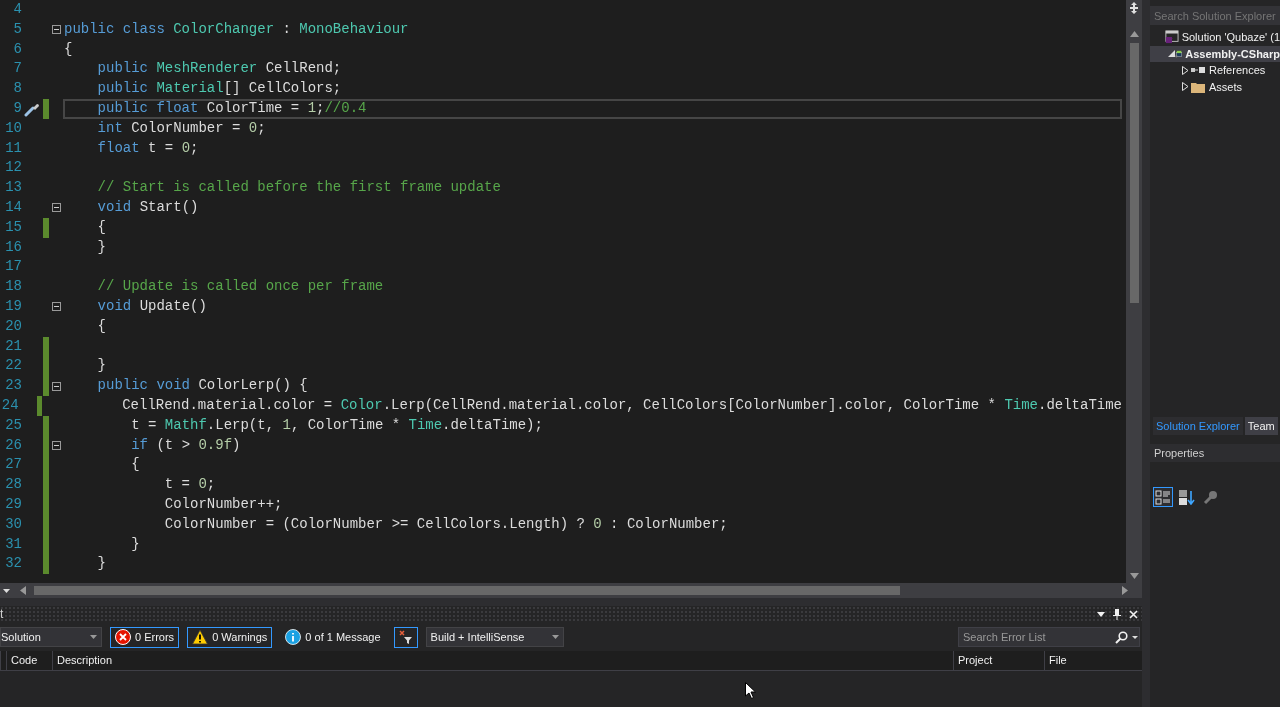 This screenshot has height=707, width=1280. I want to click on line-number: 28, so click(13, 485).